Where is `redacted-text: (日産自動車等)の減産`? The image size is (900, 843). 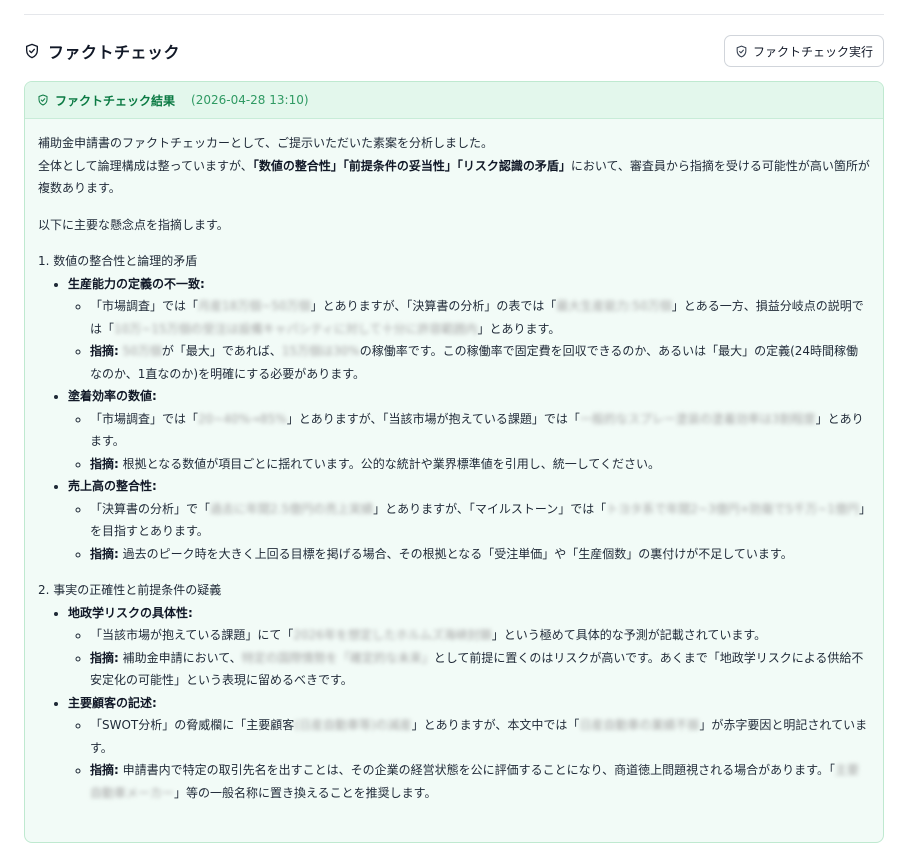 redacted-text: (日産自動車等)の減産 is located at coordinates (353, 725).